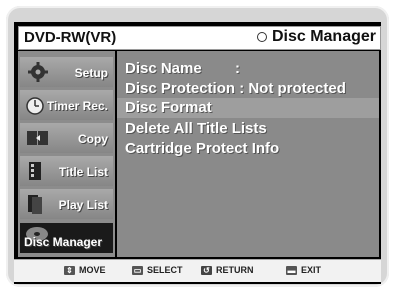 Image resolution: width=395 pixels, height=293 pixels. I want to click on sidebar-item-label: Setup, so click(91, 73).